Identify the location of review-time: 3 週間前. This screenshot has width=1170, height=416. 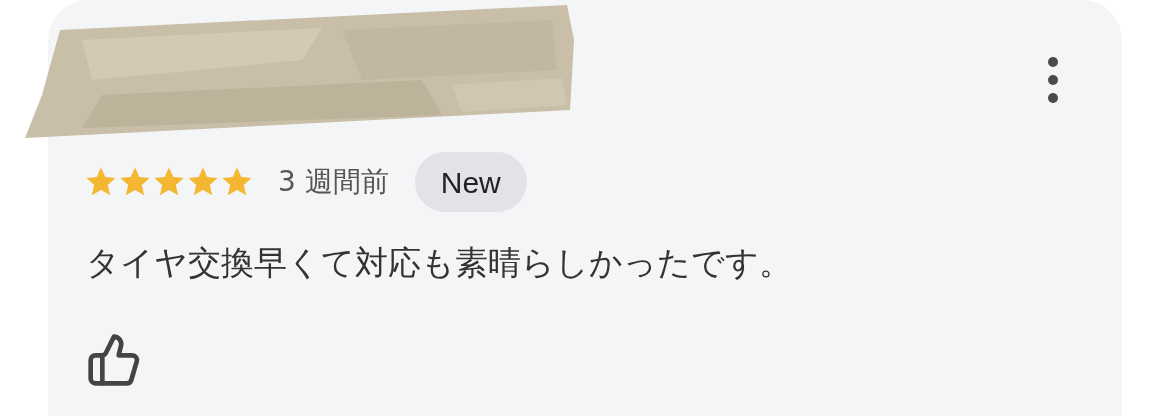
(333, 182).